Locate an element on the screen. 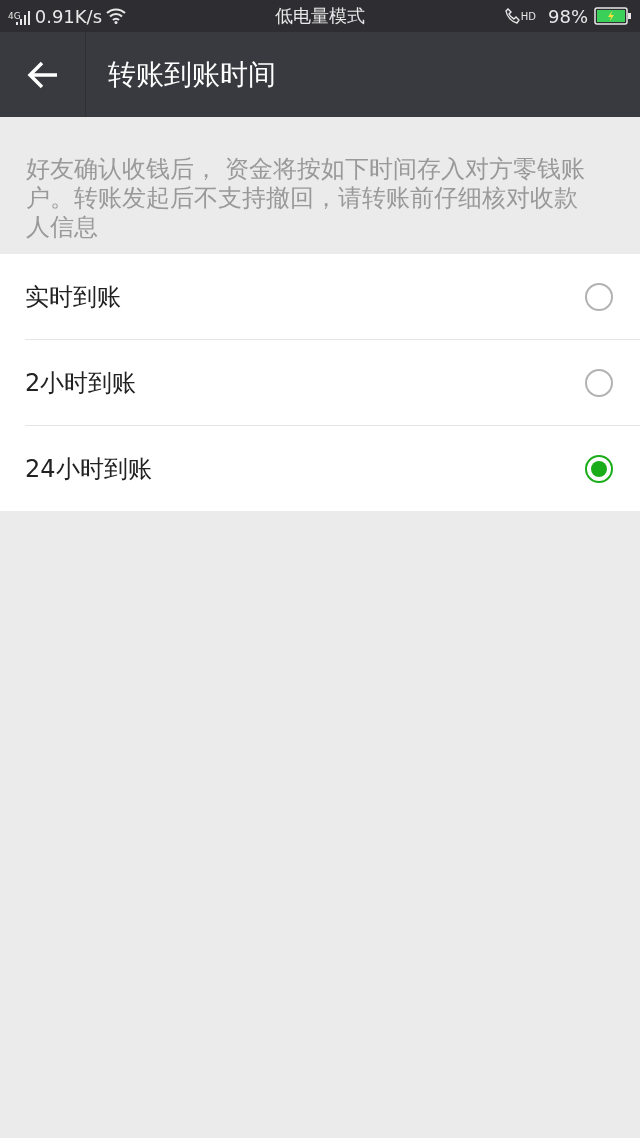  option-label: 实时到账 is located at coordinates (73, 297).